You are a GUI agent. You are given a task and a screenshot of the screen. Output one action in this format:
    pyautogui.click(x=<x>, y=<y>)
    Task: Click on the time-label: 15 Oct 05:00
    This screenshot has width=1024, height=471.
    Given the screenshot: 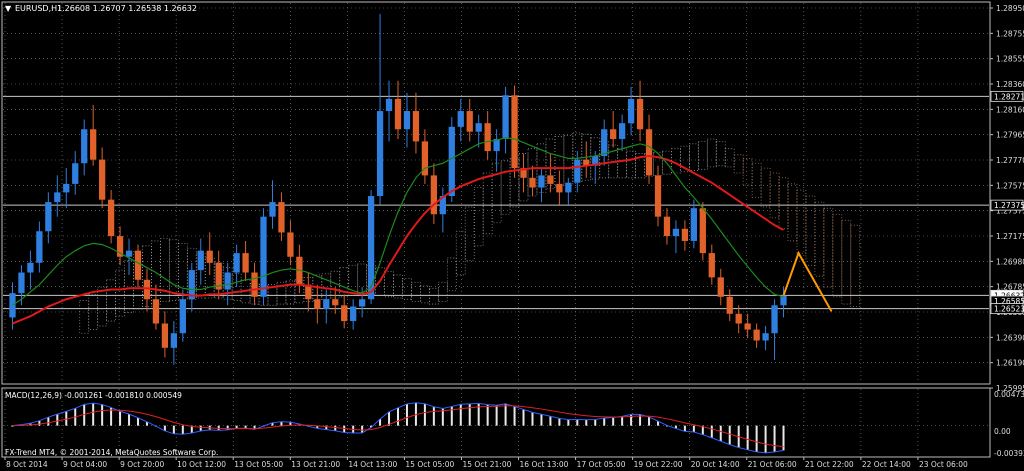 What is the action you would take?
    pyautogui.click(x=429, y=464)
    